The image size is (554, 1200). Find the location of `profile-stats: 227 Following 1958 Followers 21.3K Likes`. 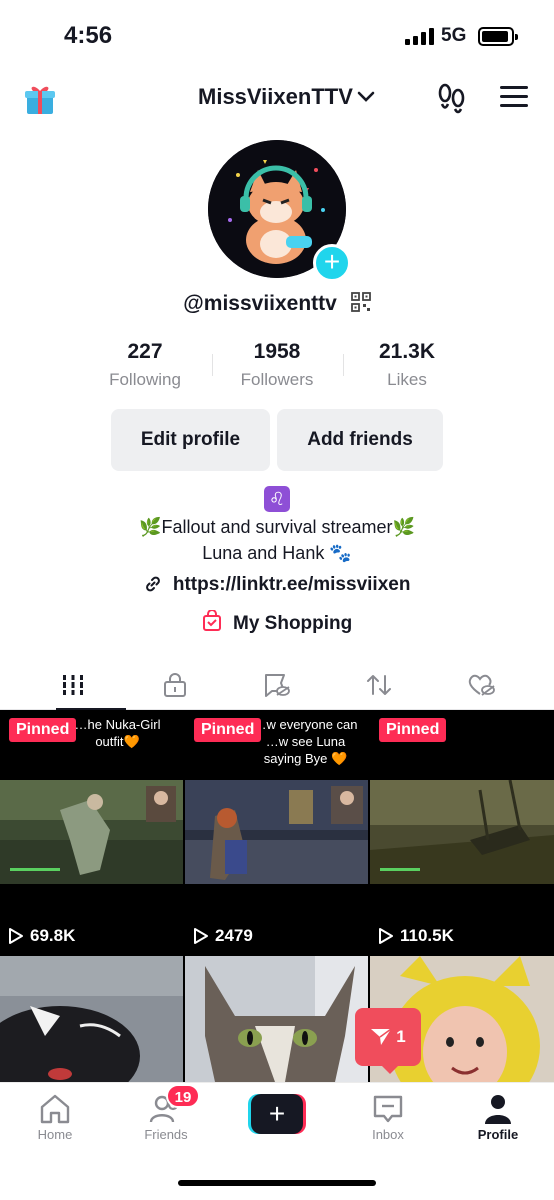

profile-stats: 227 Following 1958 Followers 21.3K Likes is located at coordinates (277, 368).